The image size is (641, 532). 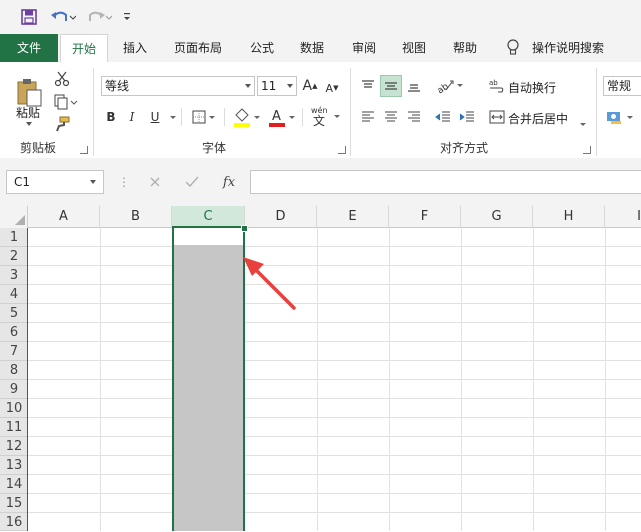 I want to click on row-header: 6, so click(x=14, y=332).